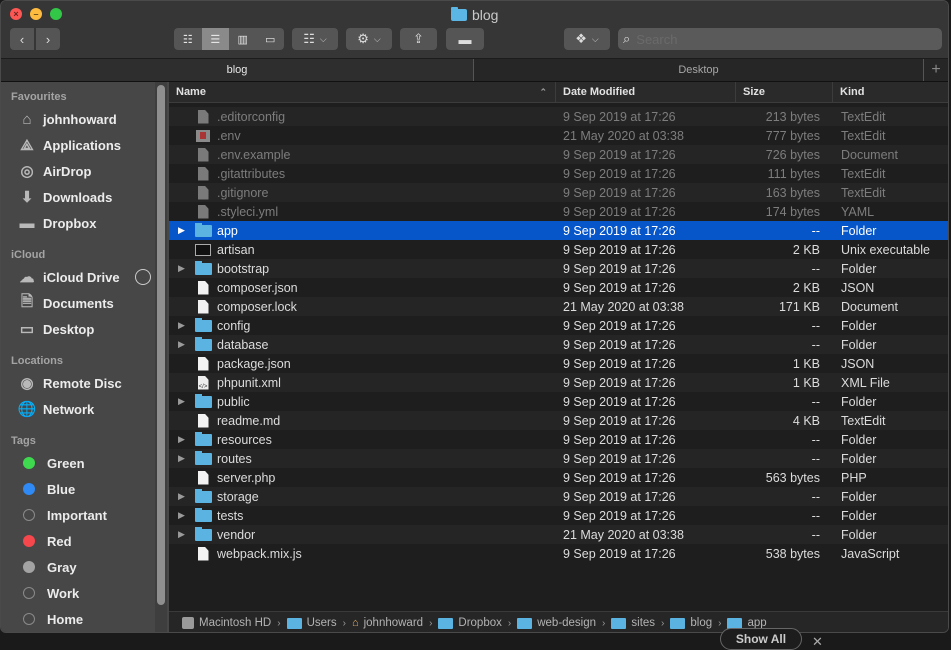 The height and width of the screenshot is (650, 951). I want to click on new-tab-button: +, so click(936, 70).